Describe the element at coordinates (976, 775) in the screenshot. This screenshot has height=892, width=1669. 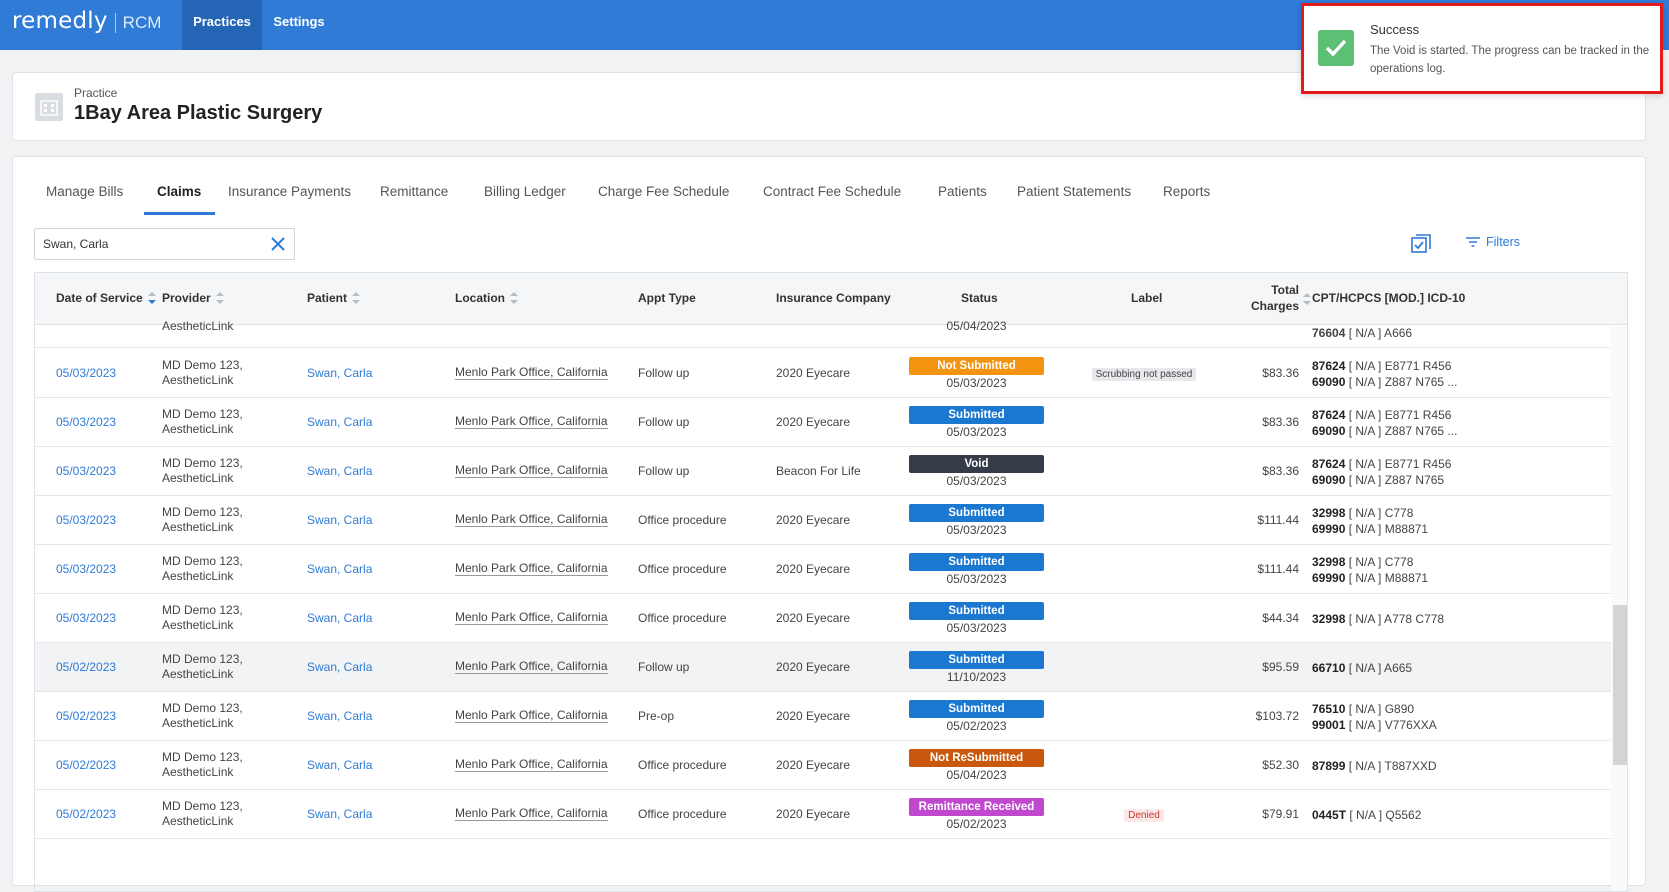
I see `status-date: 05/04/2023` at that location.